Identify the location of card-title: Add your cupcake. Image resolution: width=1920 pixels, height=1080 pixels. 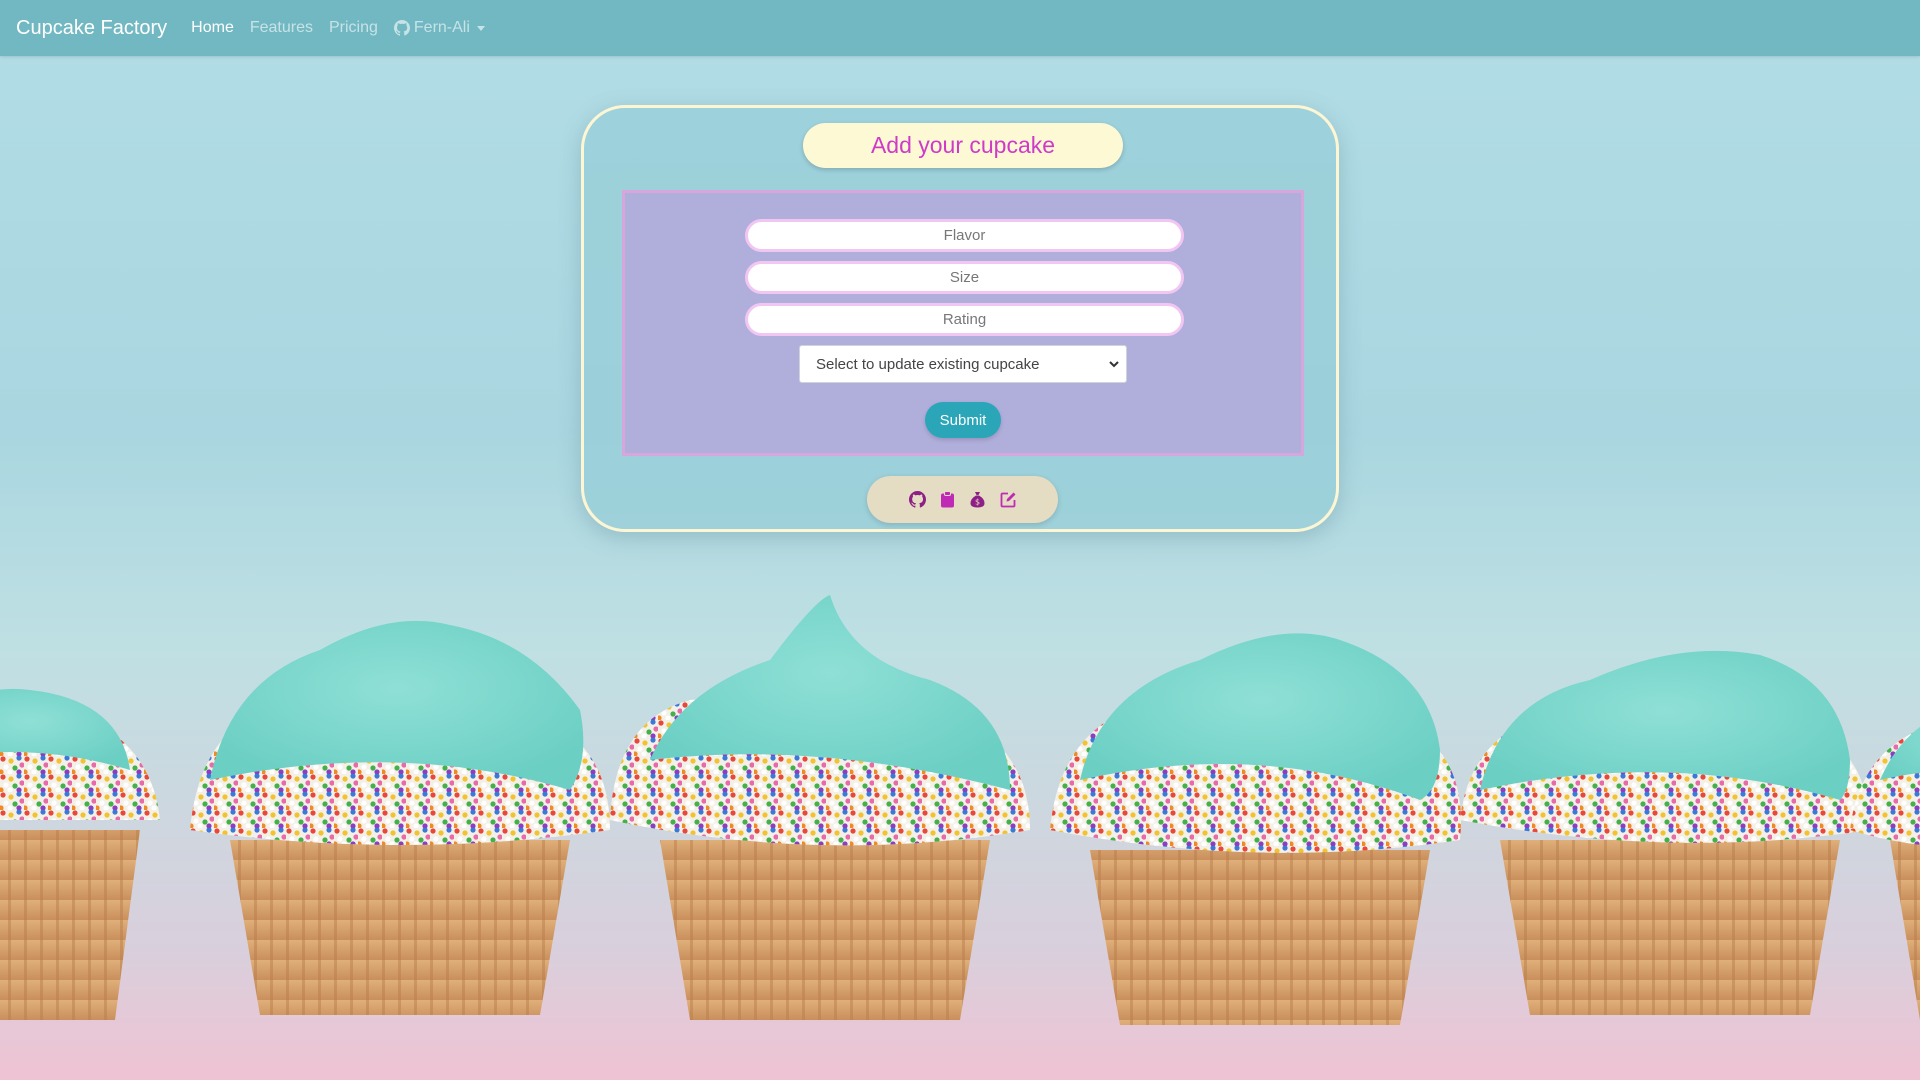
(963, 145).